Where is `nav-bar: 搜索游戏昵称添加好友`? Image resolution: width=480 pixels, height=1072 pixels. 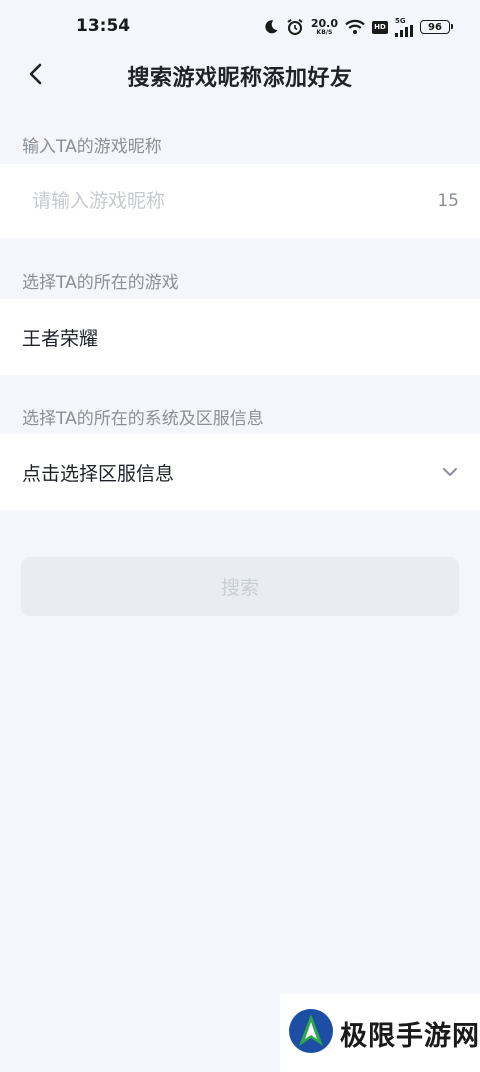
nav-bar: 搜索游戏昵称添加好友 is located at coordinates (240, 74).